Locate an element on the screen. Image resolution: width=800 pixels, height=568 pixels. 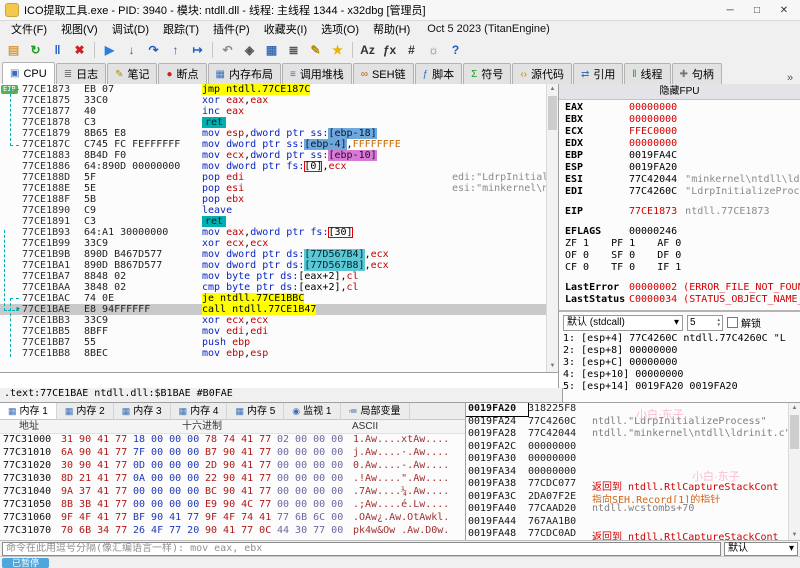
open-file-icon: ▤ is located at coordinates (13, 50).